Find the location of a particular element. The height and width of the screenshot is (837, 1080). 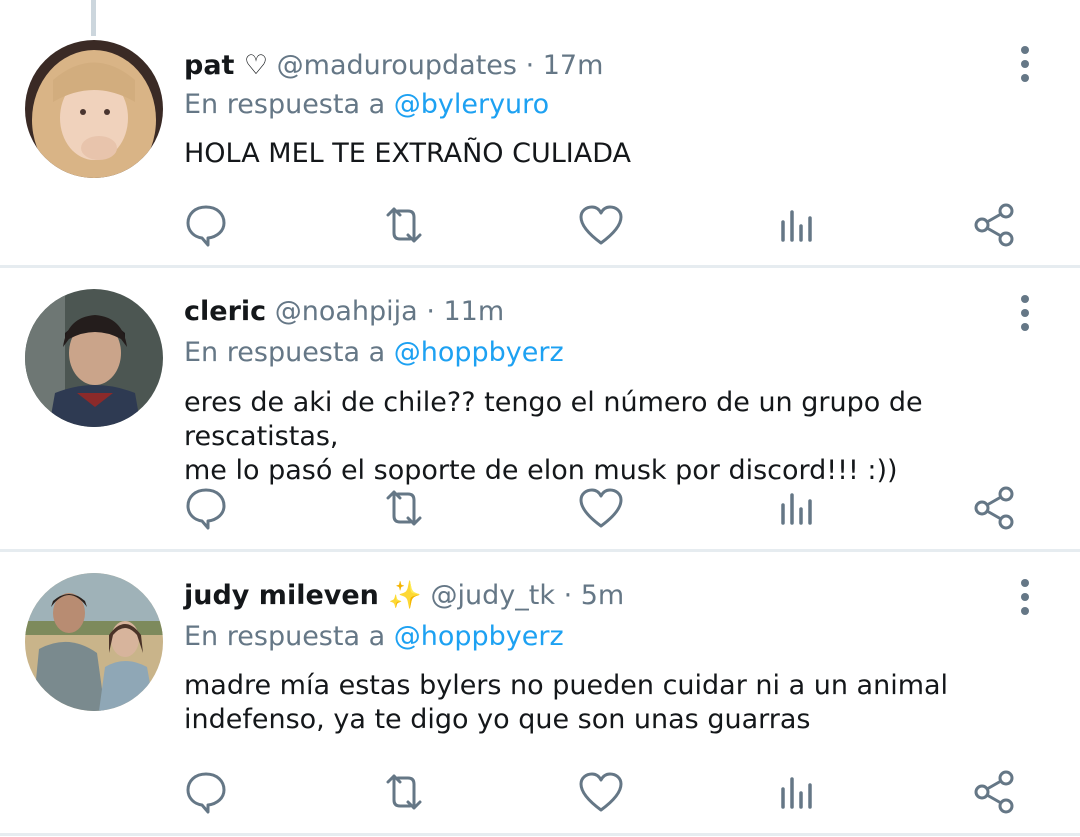

tweet-text: HOLA MEL TE EXTRAÑO CULIADA is located at coordinates (408, 153).